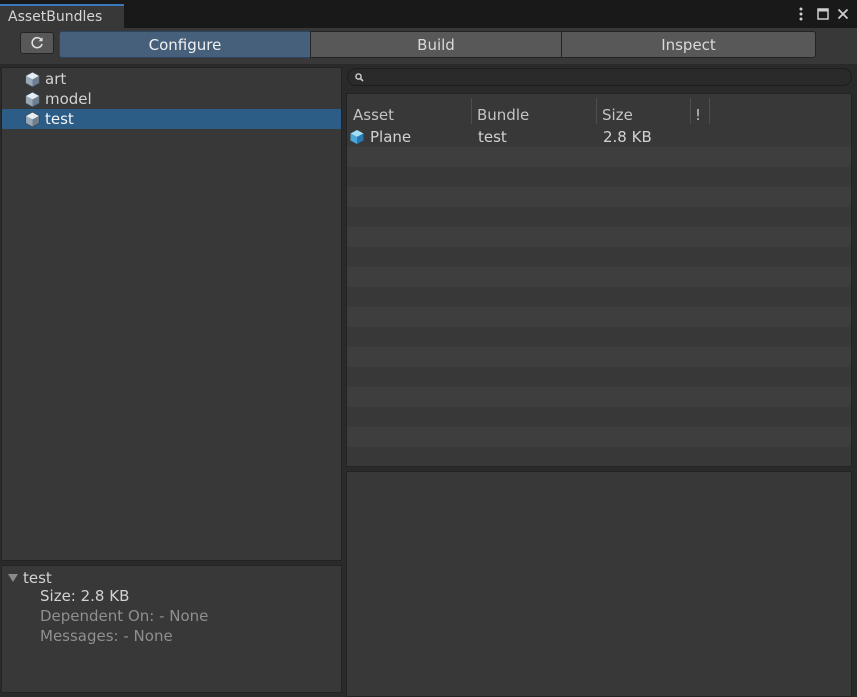  What do you see at coordinates (599, 137) in the screenshot?
I see `table-row: Plane test 2.8 KB` at bounding box center [599, 137].